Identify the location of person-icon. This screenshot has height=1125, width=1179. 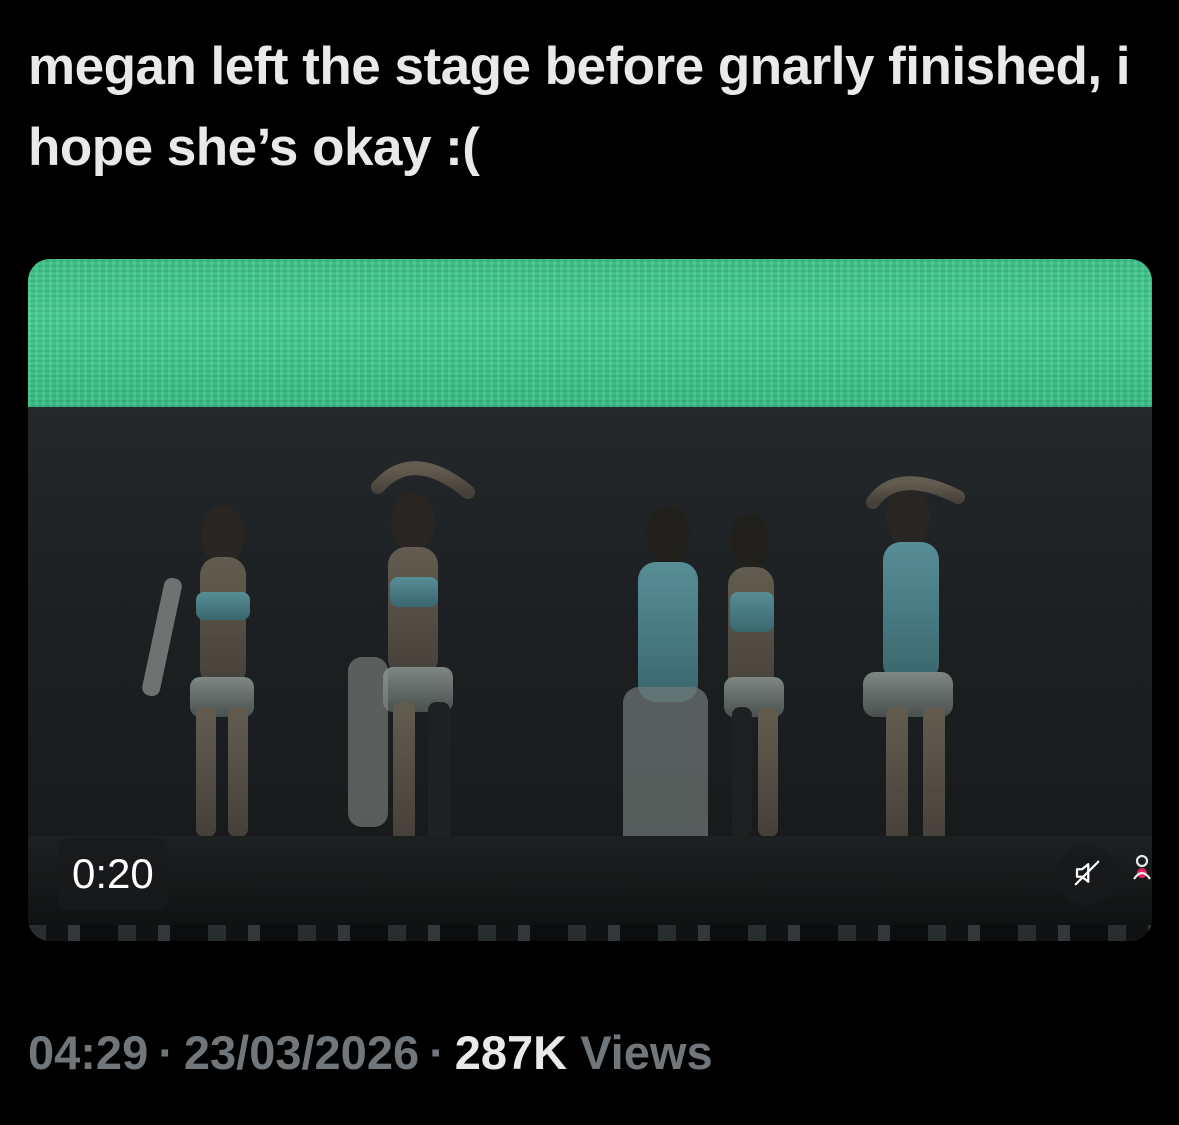
(1142, 869).